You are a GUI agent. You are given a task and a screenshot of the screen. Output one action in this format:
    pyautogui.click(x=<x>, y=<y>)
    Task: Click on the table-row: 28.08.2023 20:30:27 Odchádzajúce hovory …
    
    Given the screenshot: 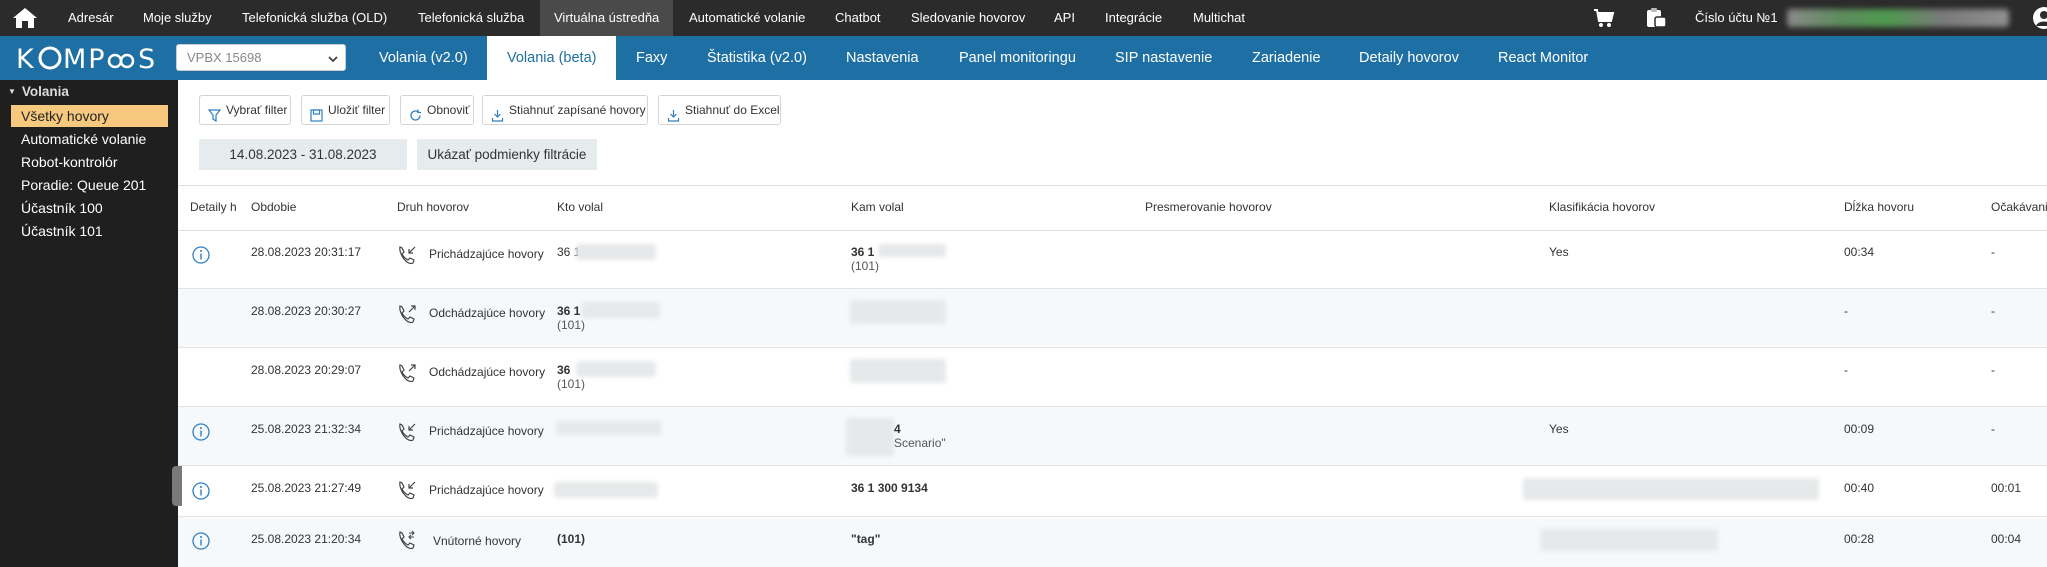 What is the action you would take?
    pyautogui.click(x=1112, y=318)
    